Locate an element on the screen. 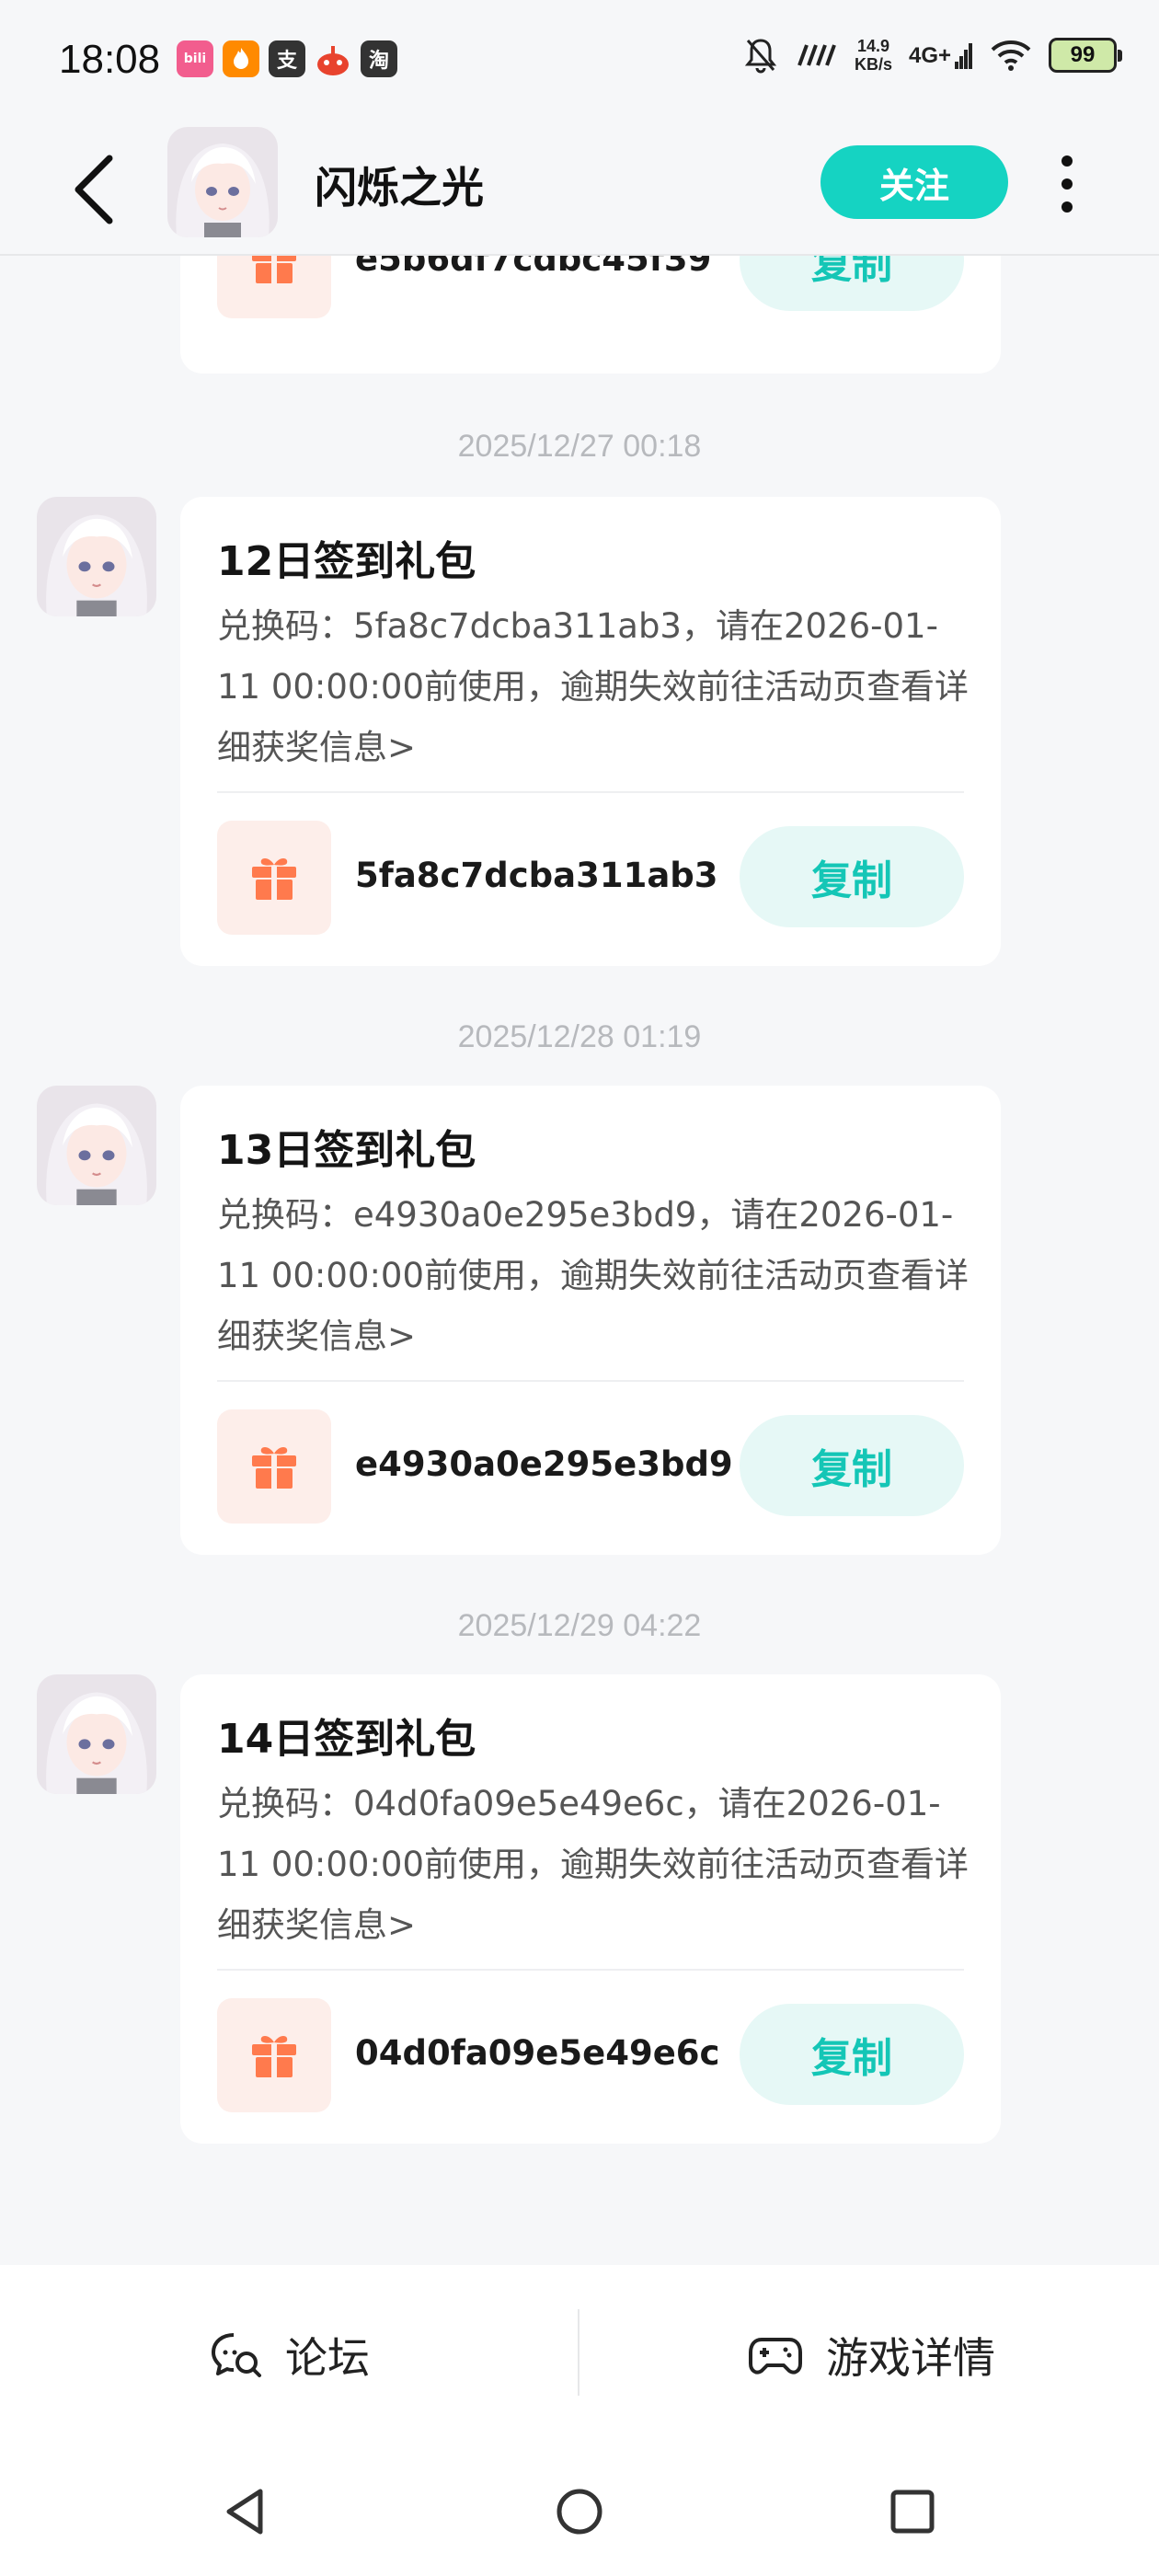  redeem-code: 04d0fa09e5e49e6c is located at coordinates (537, 2053).